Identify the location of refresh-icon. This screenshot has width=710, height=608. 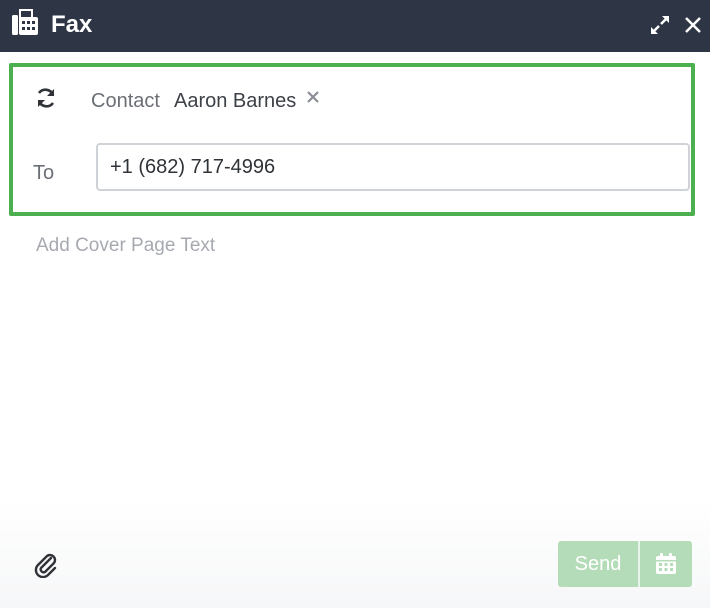
(46, 98).